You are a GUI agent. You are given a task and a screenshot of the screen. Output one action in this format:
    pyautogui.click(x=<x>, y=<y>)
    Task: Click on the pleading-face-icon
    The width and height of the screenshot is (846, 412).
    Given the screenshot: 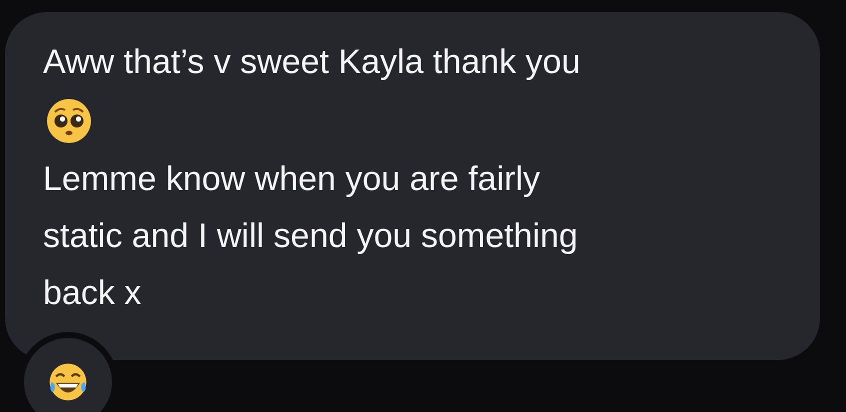 What is the action you would take?
    pyautogui.click(x=69, y=121)
    